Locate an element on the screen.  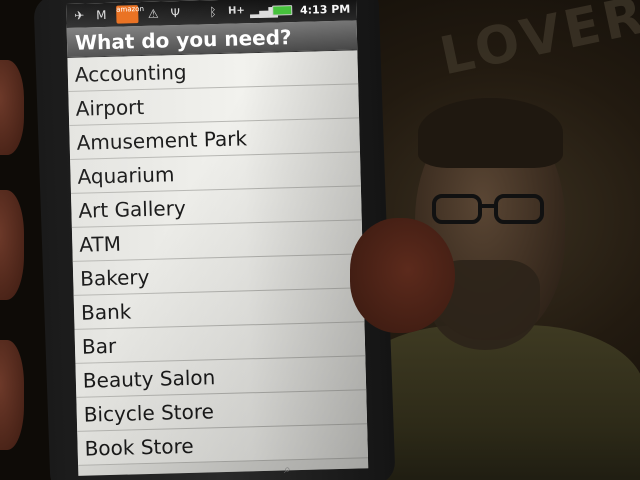
amazon-mp3-icon: amazon is located at coordinates (130, 14).